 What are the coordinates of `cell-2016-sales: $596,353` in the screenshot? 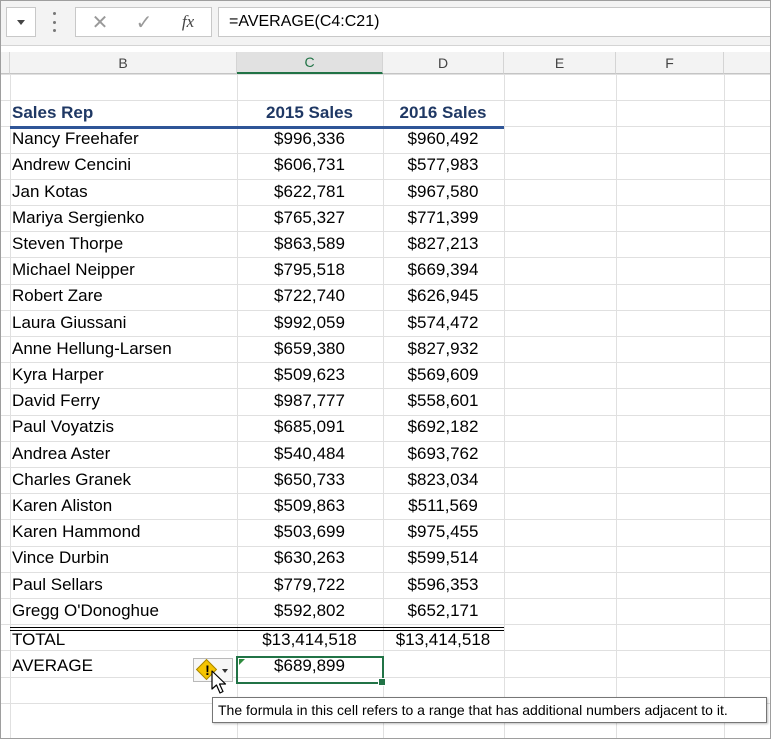 It's located at (443, 585).